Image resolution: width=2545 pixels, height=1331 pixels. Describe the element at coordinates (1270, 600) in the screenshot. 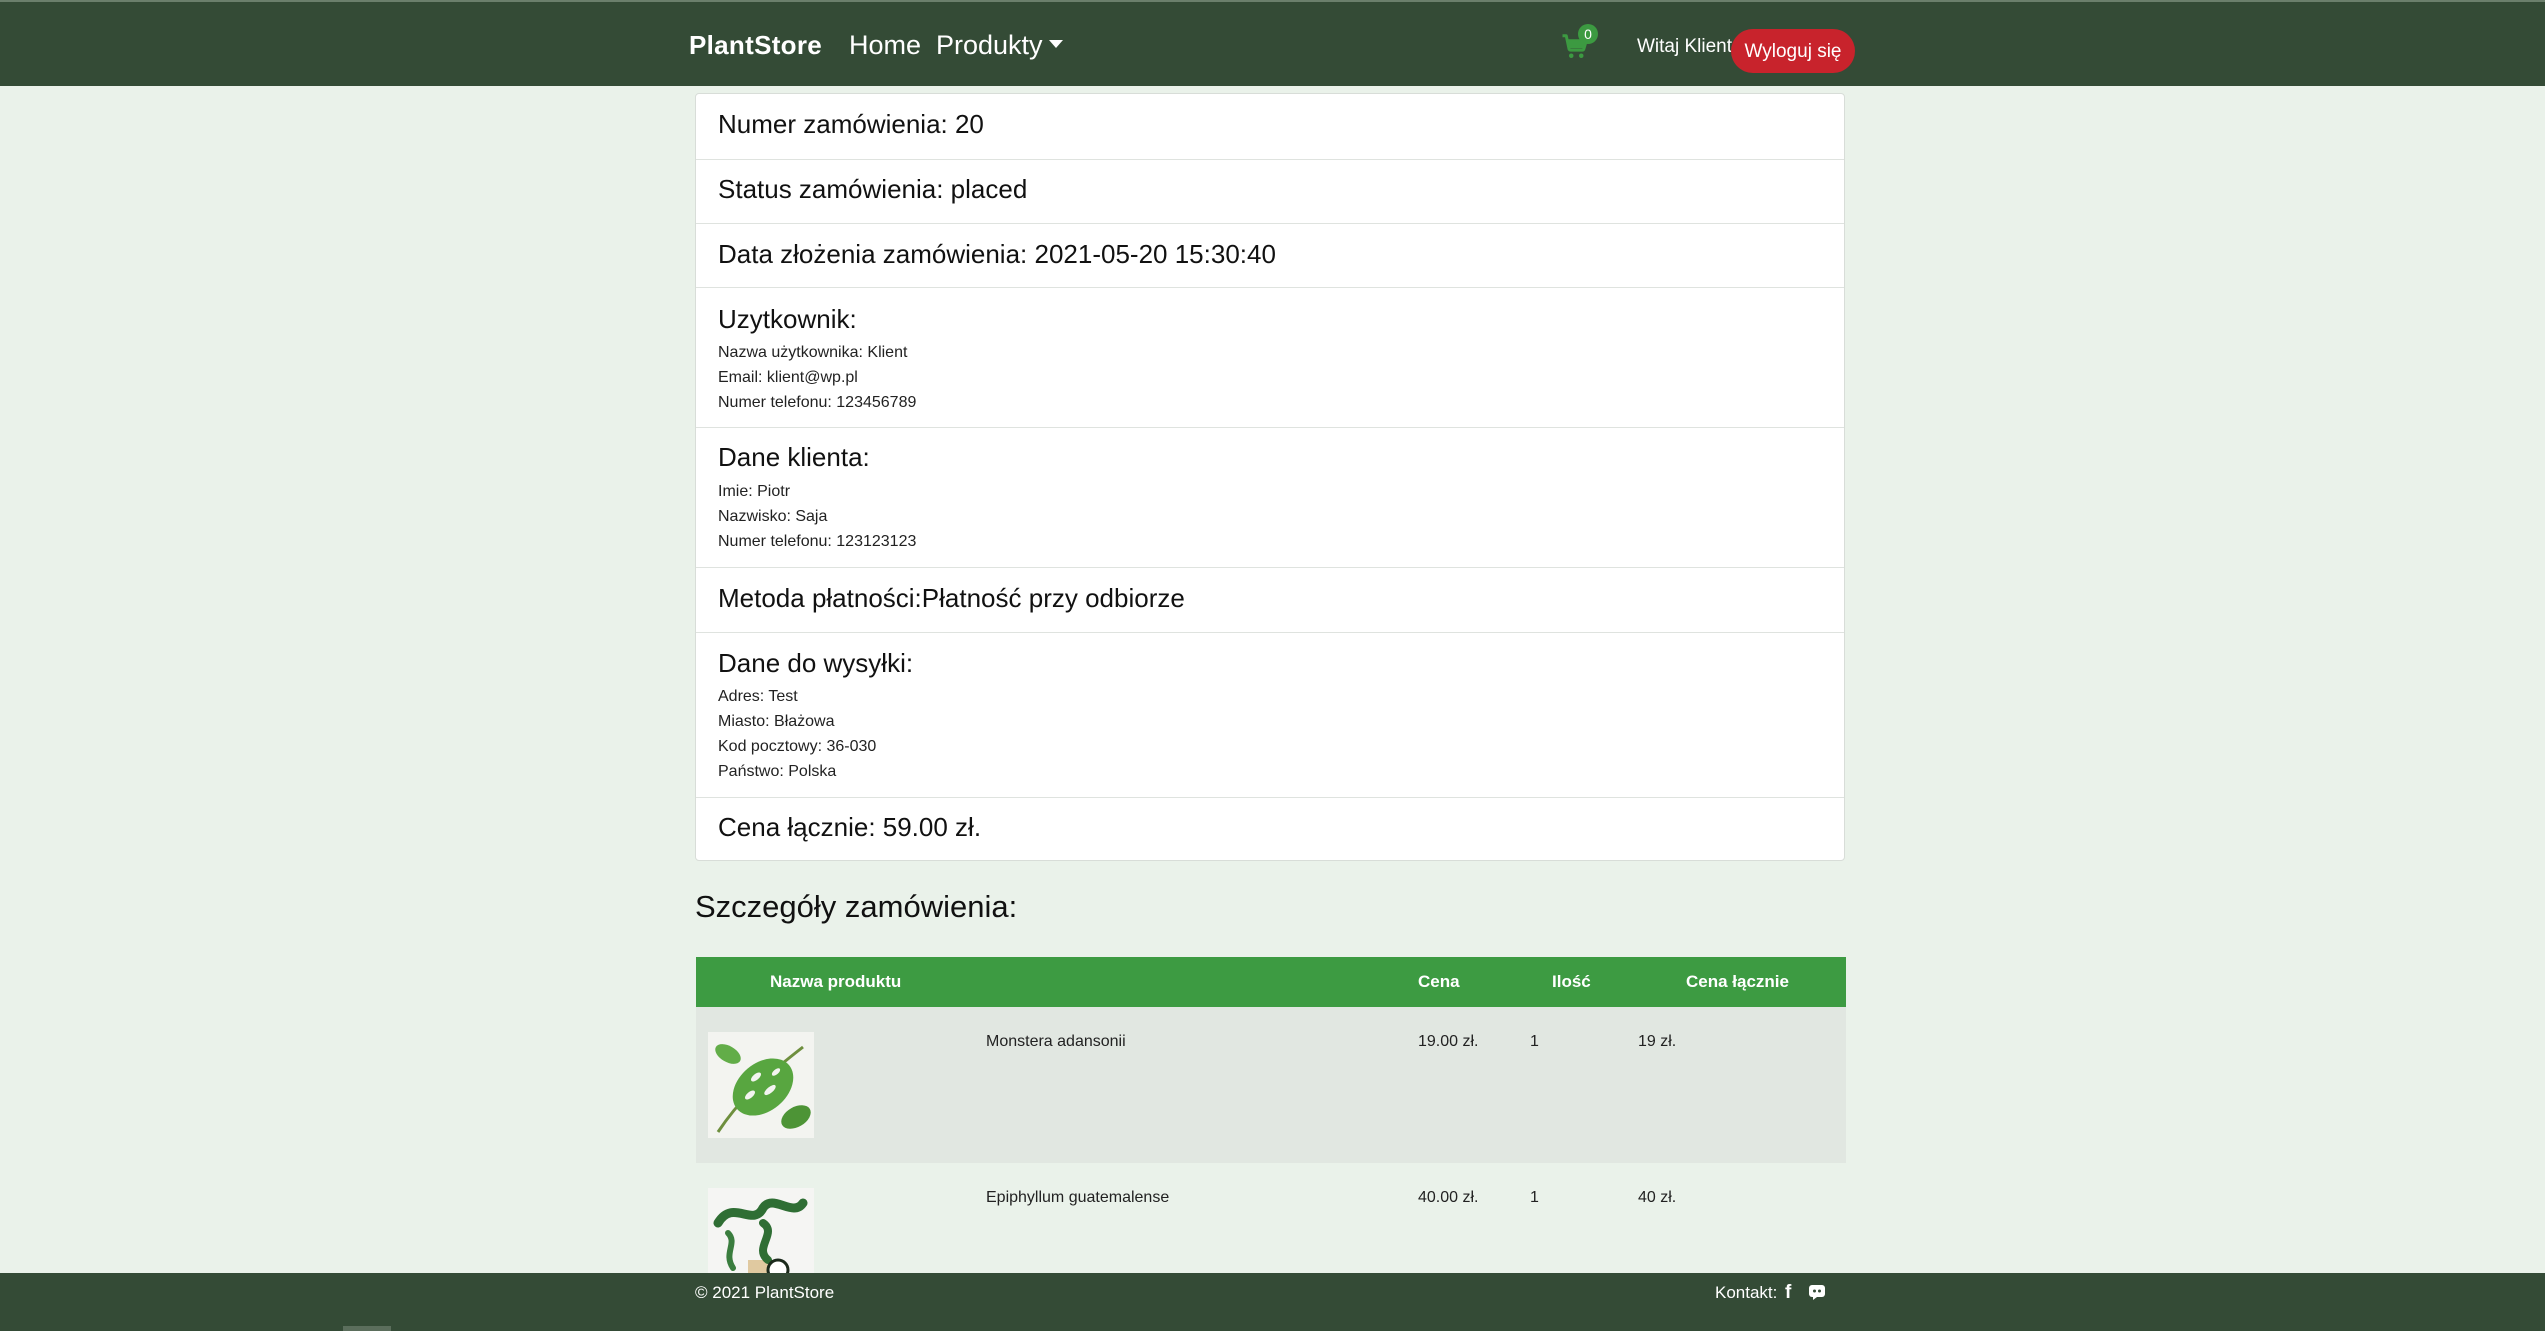

I see `payment-row: Metoda płatności:Płatność przy odbiorze` at that location.